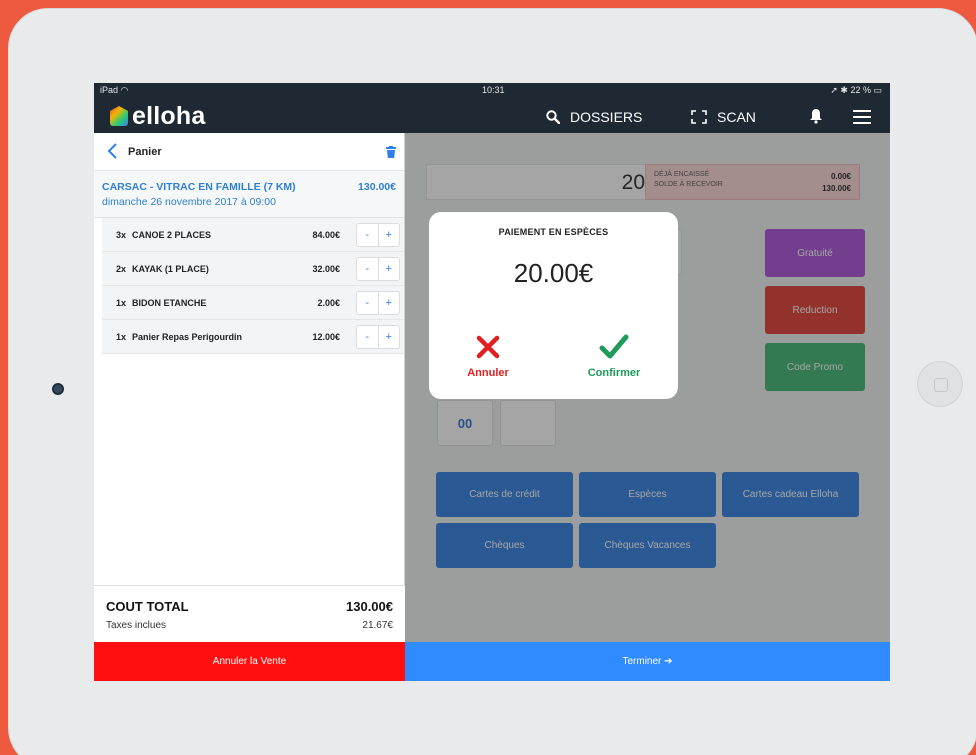 This screenshot has height=755, width=976. I want to click on event-date: dimanche 26 novembre 2017 à 09:00, so click(189, 202).